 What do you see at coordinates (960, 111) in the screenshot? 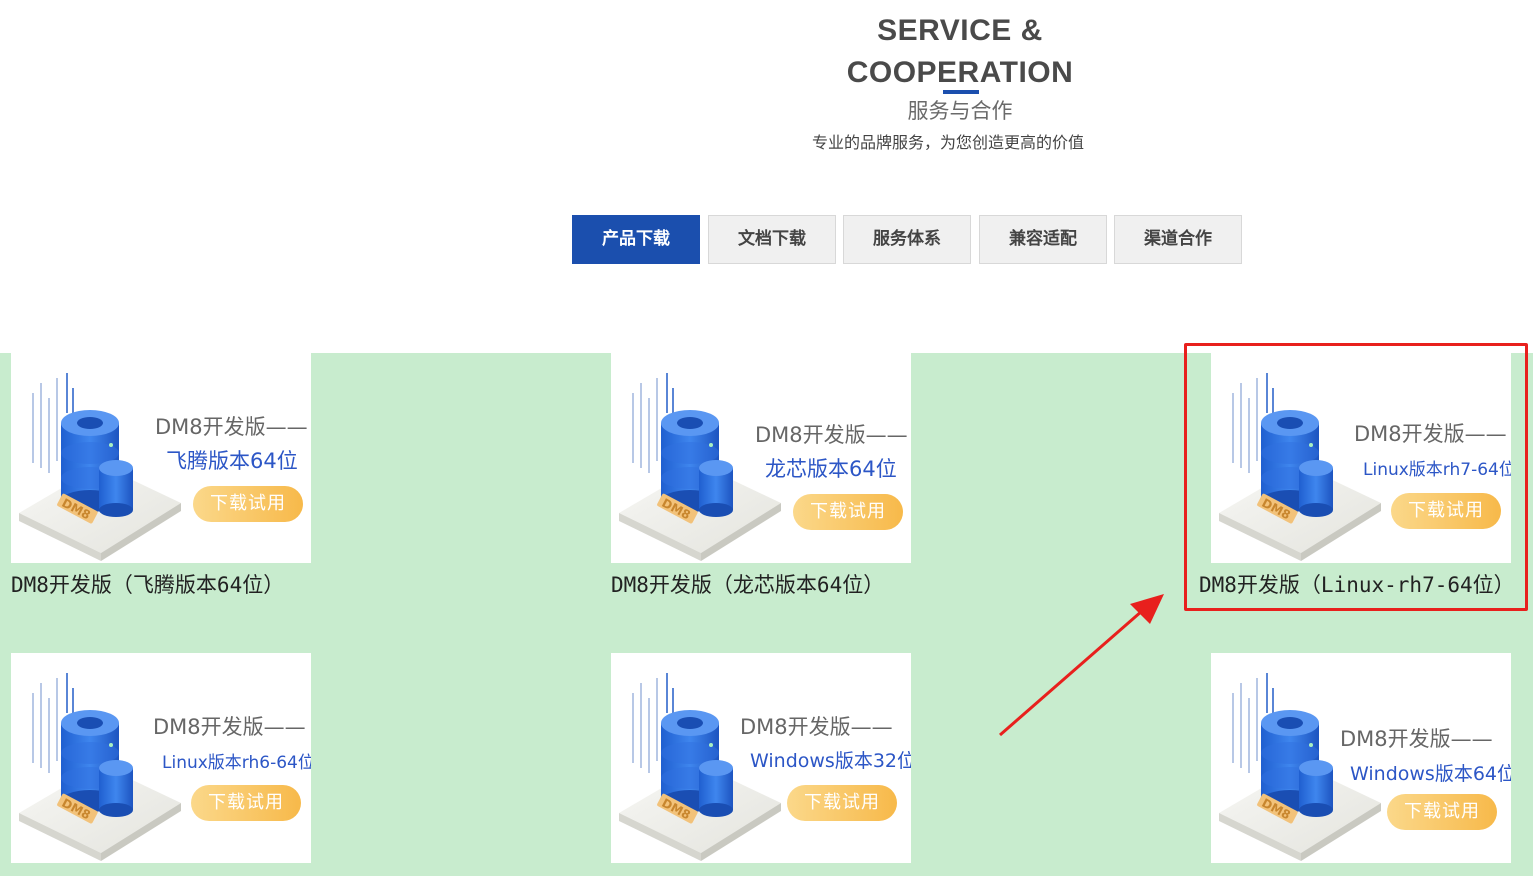
I see `section-title-cn: 服务与合作` at bounding box center [960, 111].